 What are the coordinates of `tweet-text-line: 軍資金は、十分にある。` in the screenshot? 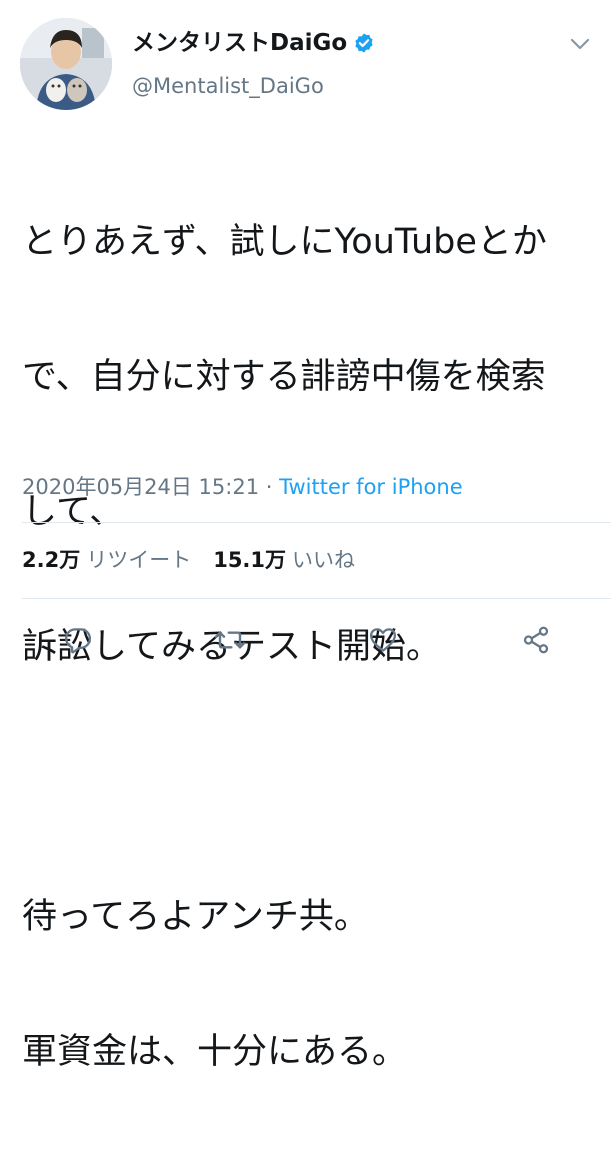 It's located at (215, 1052).